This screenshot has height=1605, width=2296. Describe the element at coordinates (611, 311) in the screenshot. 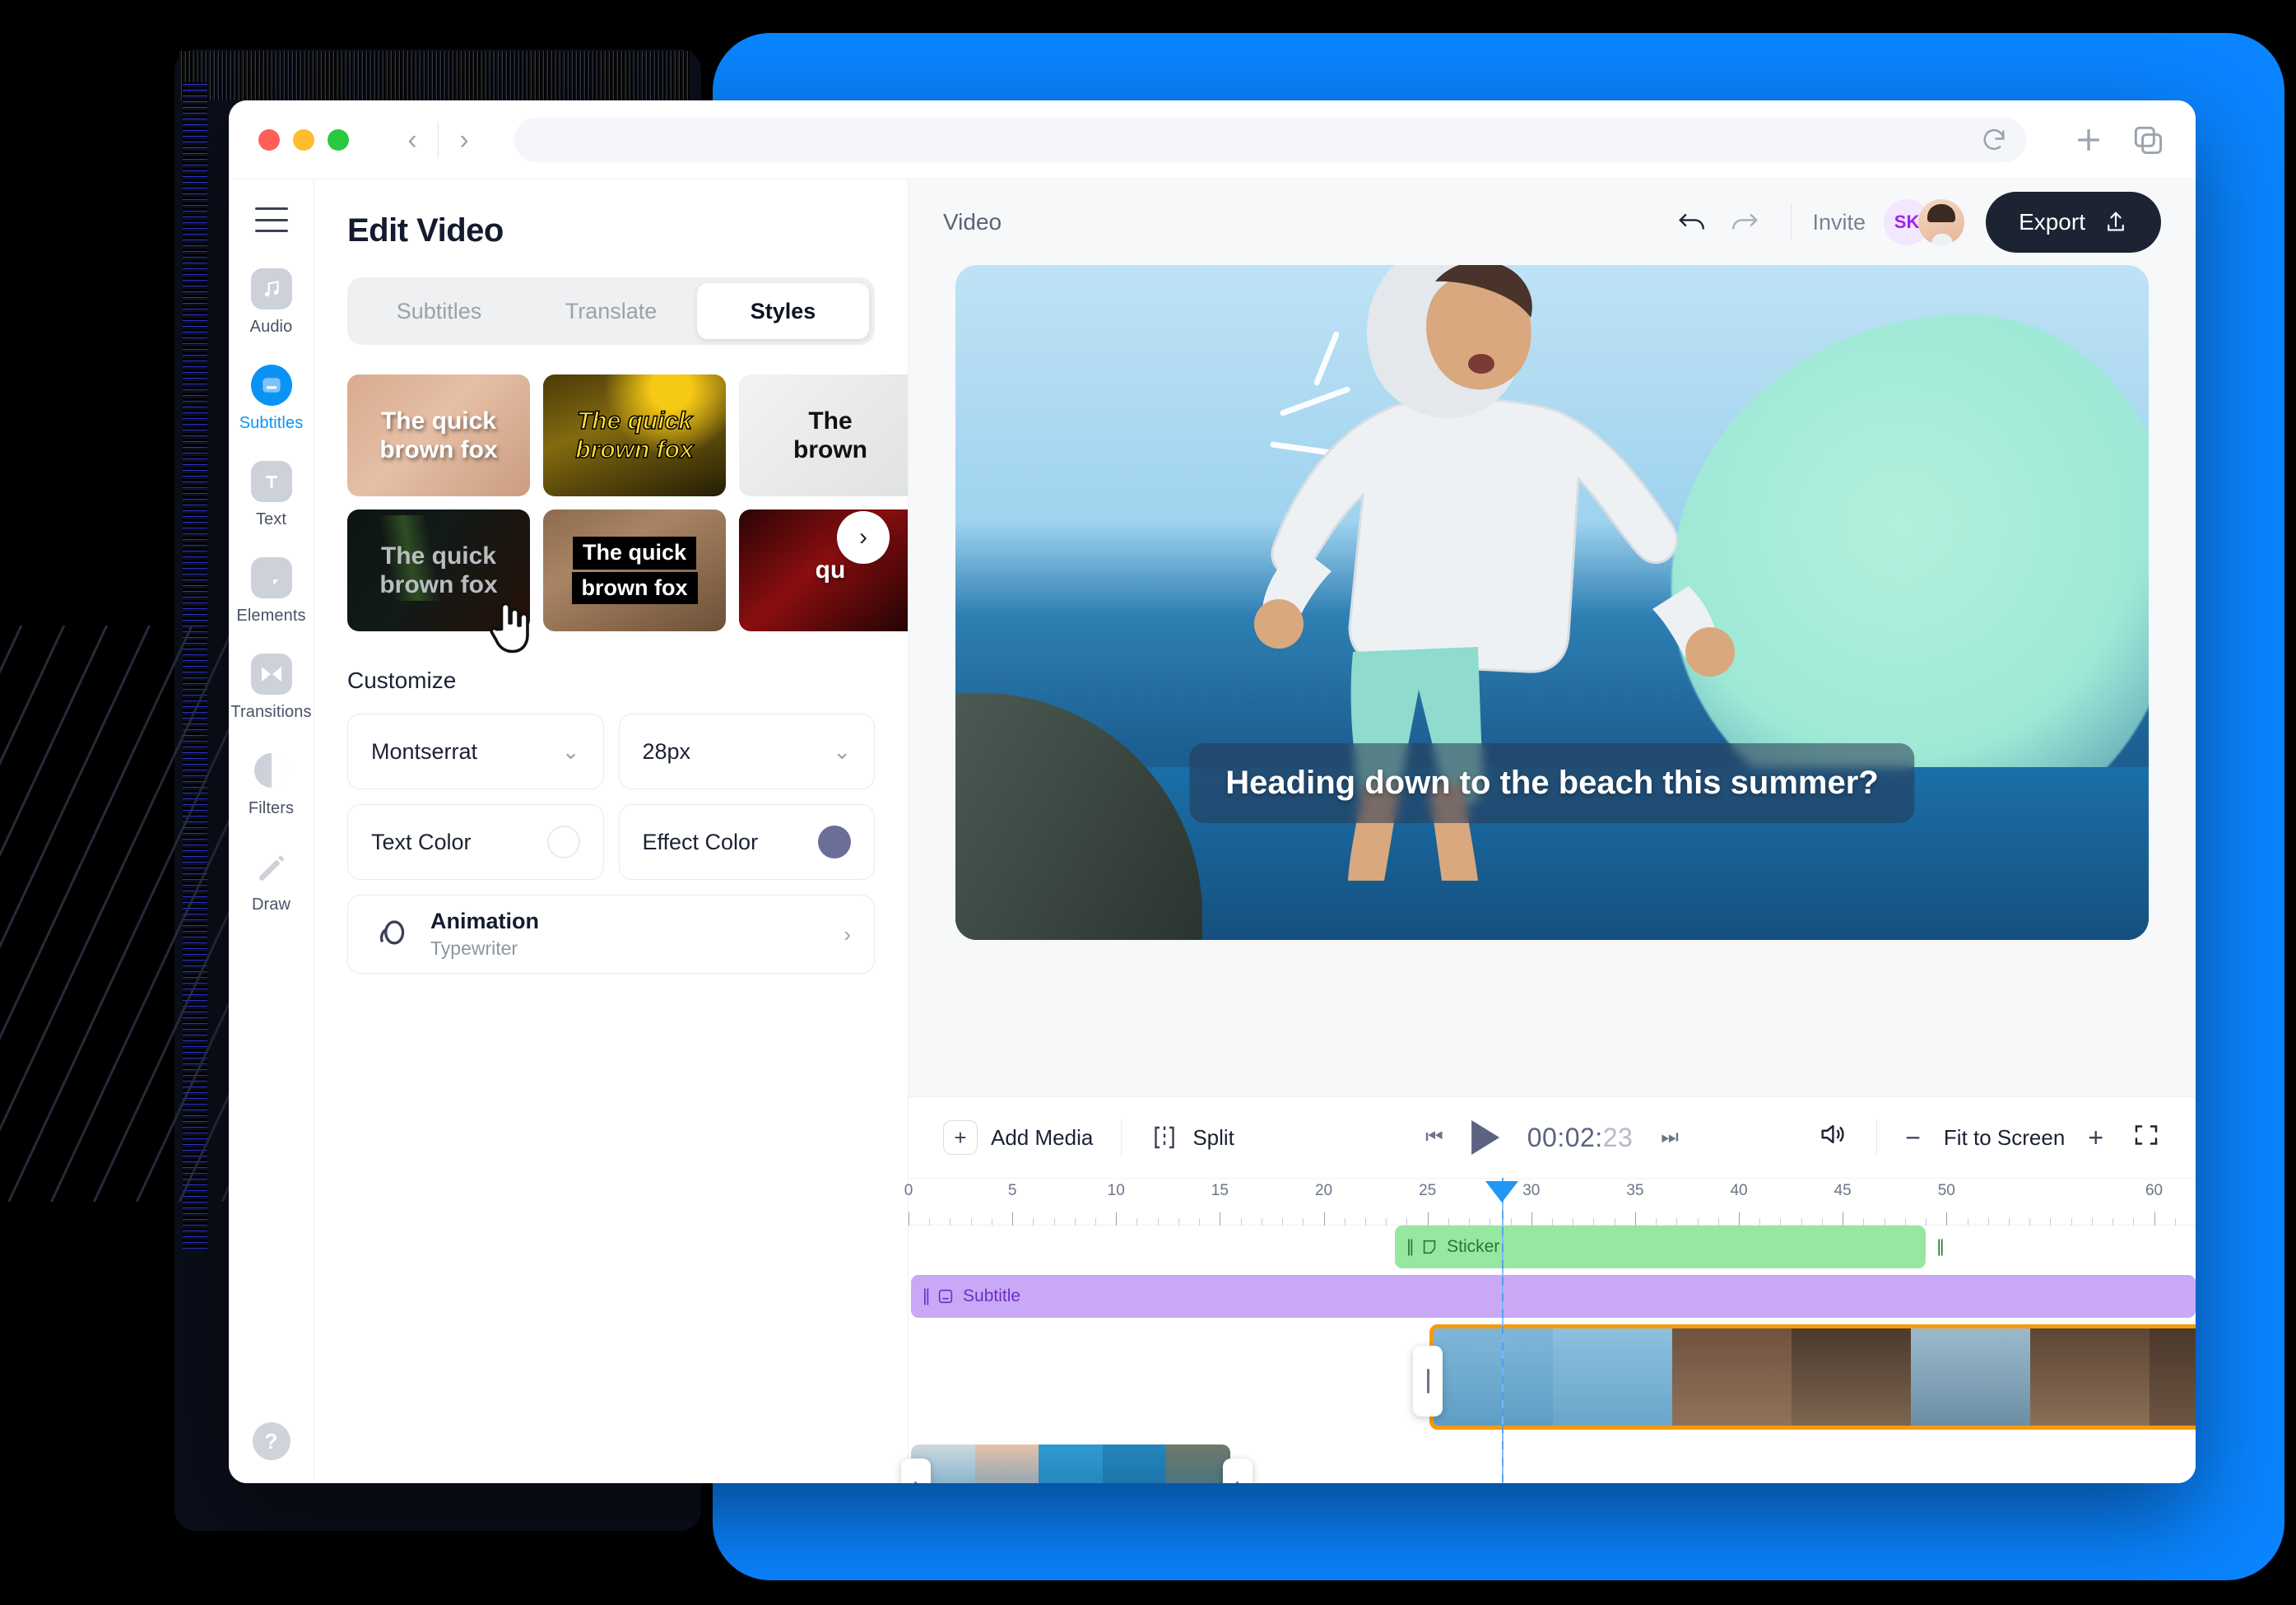

I see `tab-translate: Translate` at that location.